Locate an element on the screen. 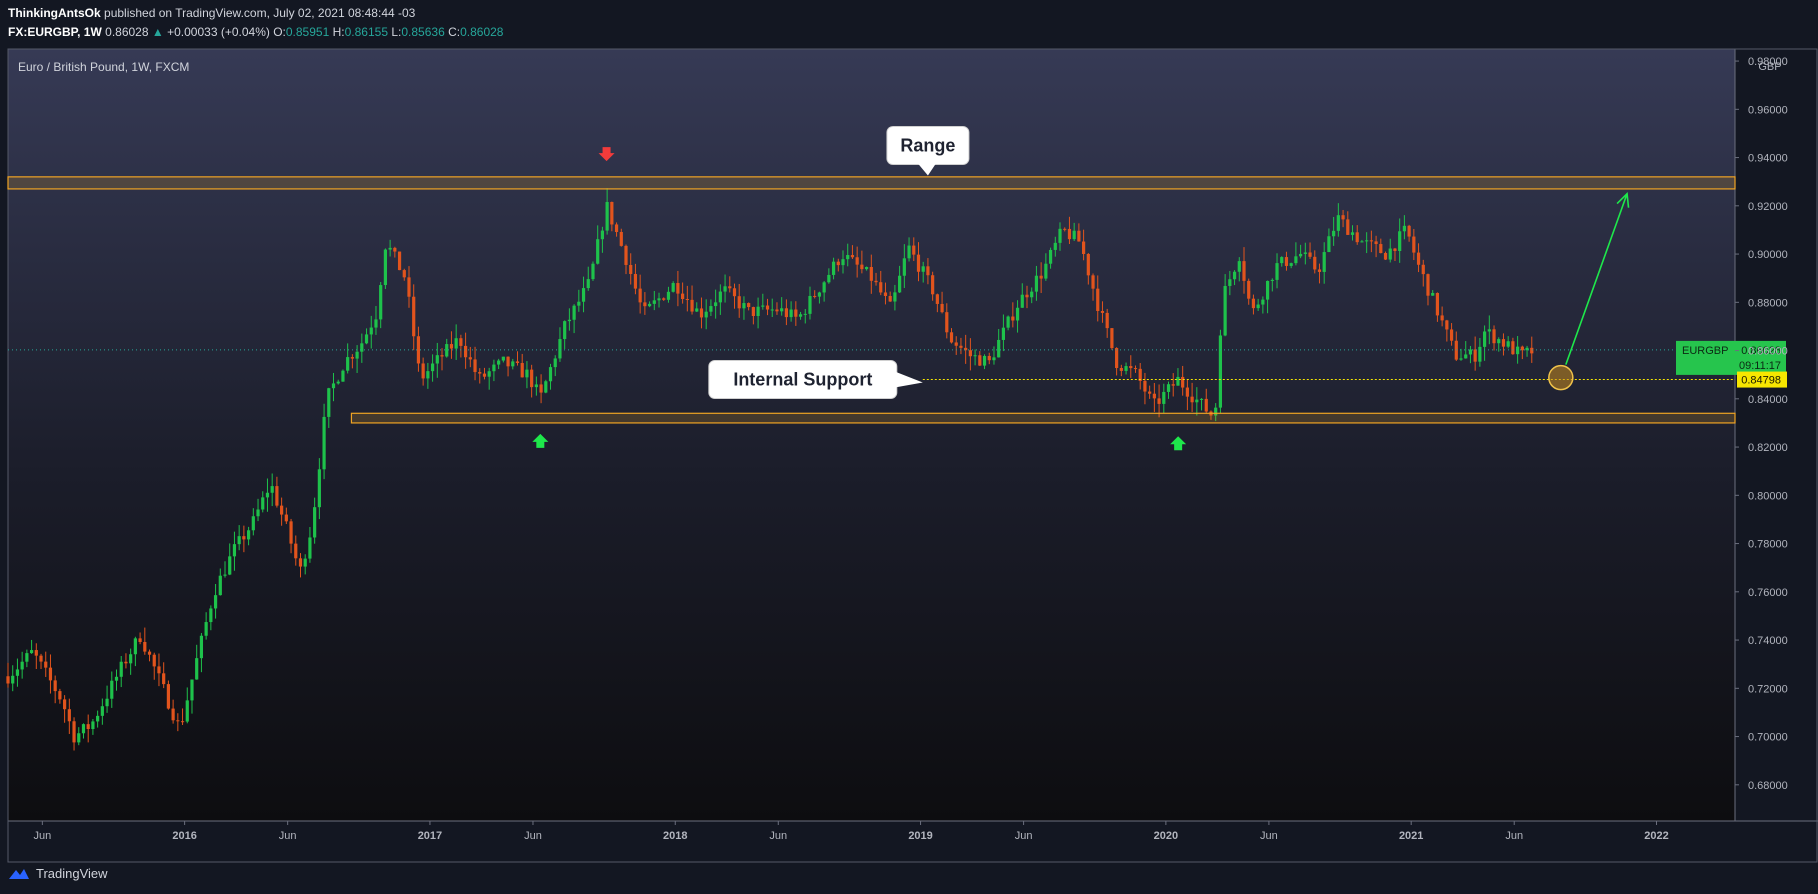 This screenshot has width=1818, height=894. author-name: ThinkingAntsOk is located at coordinates (54, 13).